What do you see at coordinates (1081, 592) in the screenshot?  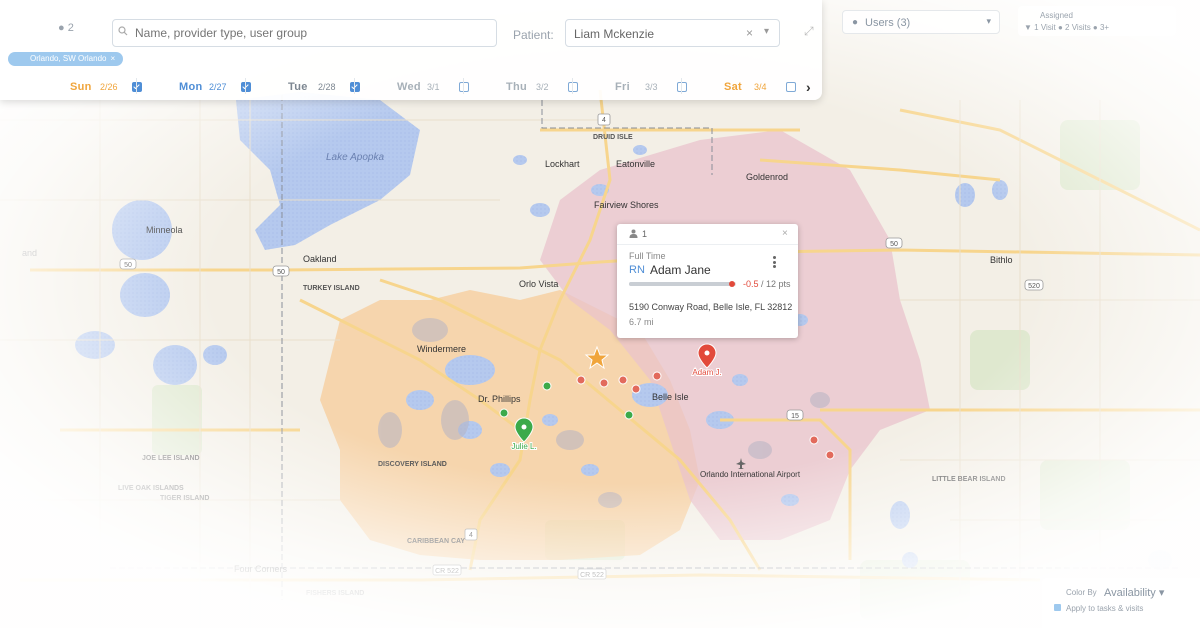 I see `color-by-label: Color By` at bounding box center [1081, 592].